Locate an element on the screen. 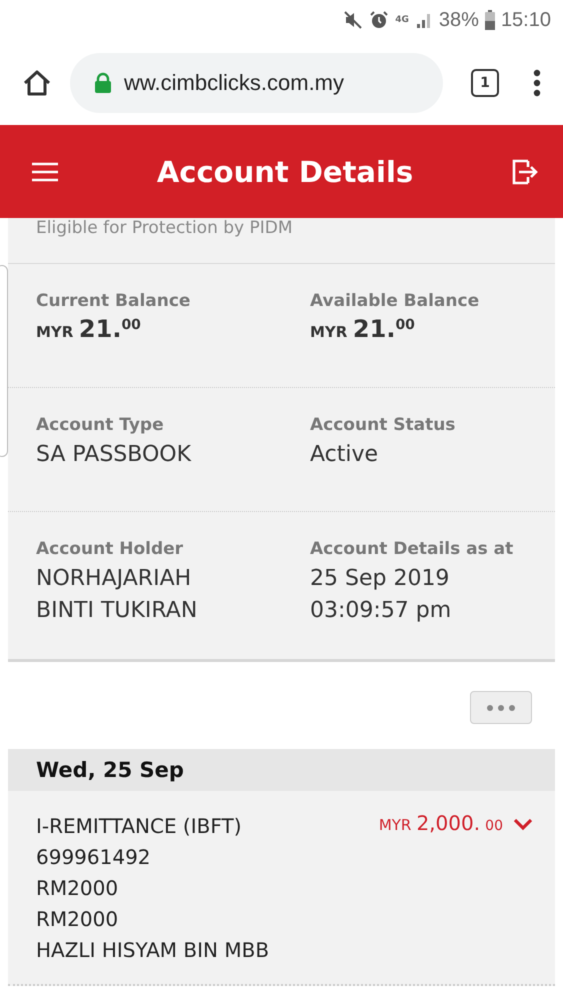 The height and width of the screenshot is (1000, 563). transaction-detail: 699961492 is located at coordinates (94, 857).